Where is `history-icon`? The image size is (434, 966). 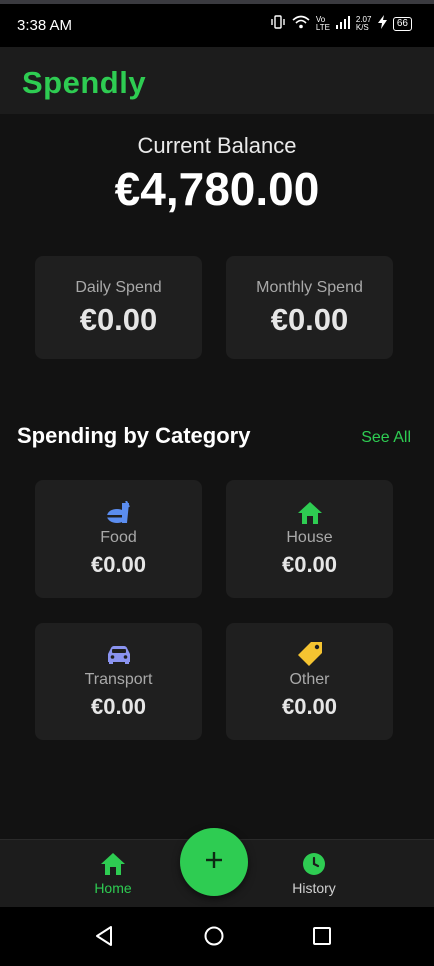 history-icon is located at coordinates (314, 864).